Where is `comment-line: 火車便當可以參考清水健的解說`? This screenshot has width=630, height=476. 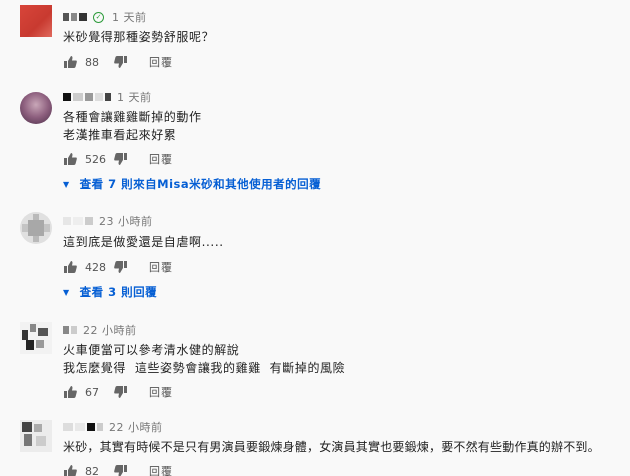
comment-line: 火車便當可以參考清水健的解說 is located at coordinates (151, 350).